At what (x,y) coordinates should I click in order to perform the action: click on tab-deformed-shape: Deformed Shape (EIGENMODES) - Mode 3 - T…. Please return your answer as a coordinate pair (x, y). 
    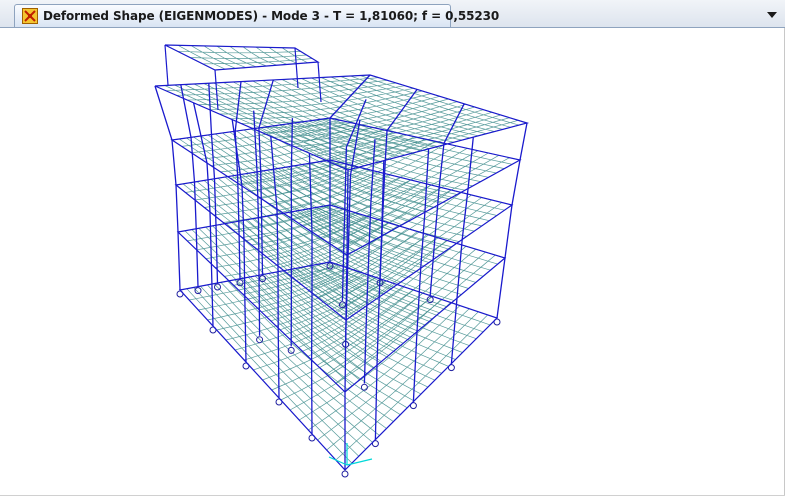
    Looking at the image, I should click on (256, 15).